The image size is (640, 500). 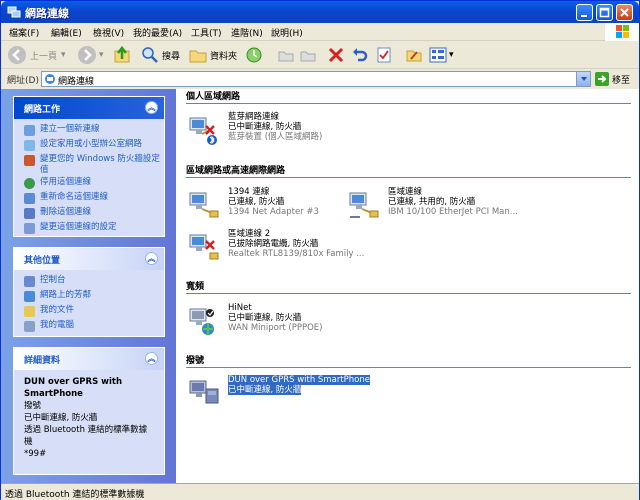 What do you see at coordinates (47, 13) in the screenshot?
I see `window-title: 網路連線` at bounding box center [47, 13].